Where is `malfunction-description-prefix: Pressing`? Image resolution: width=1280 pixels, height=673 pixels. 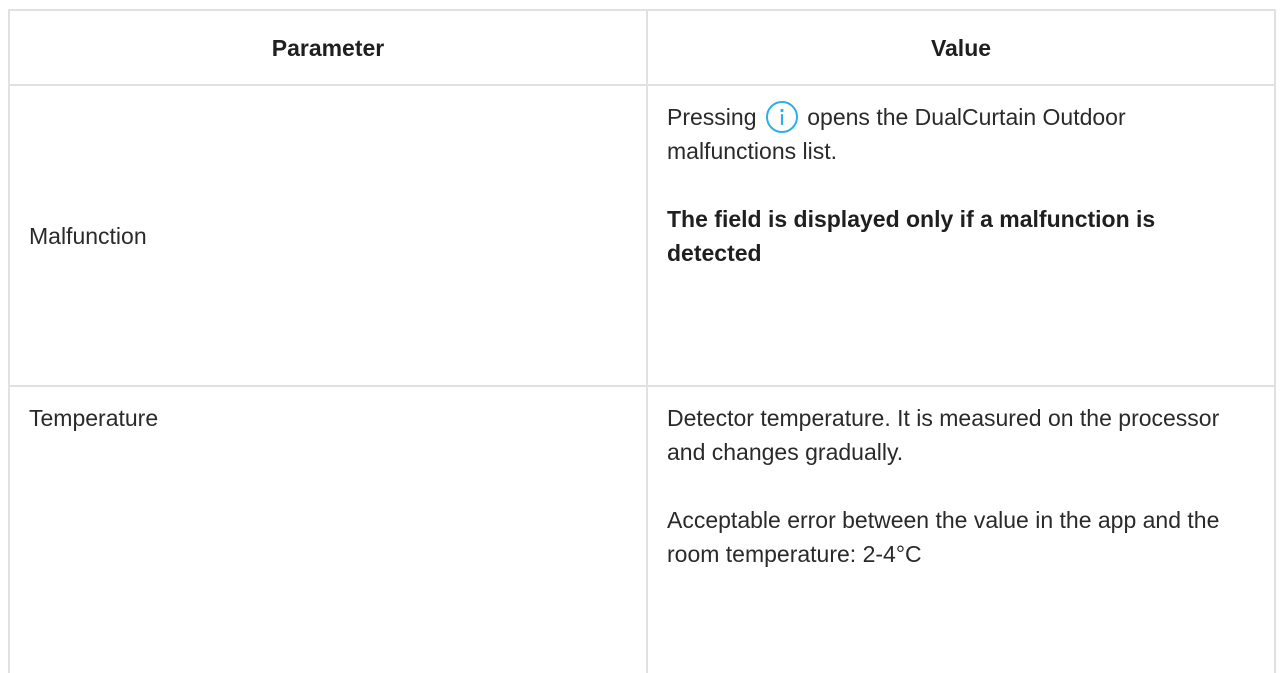 malfunction-description-prefix: Pressing is located at coordinates (712, 117).